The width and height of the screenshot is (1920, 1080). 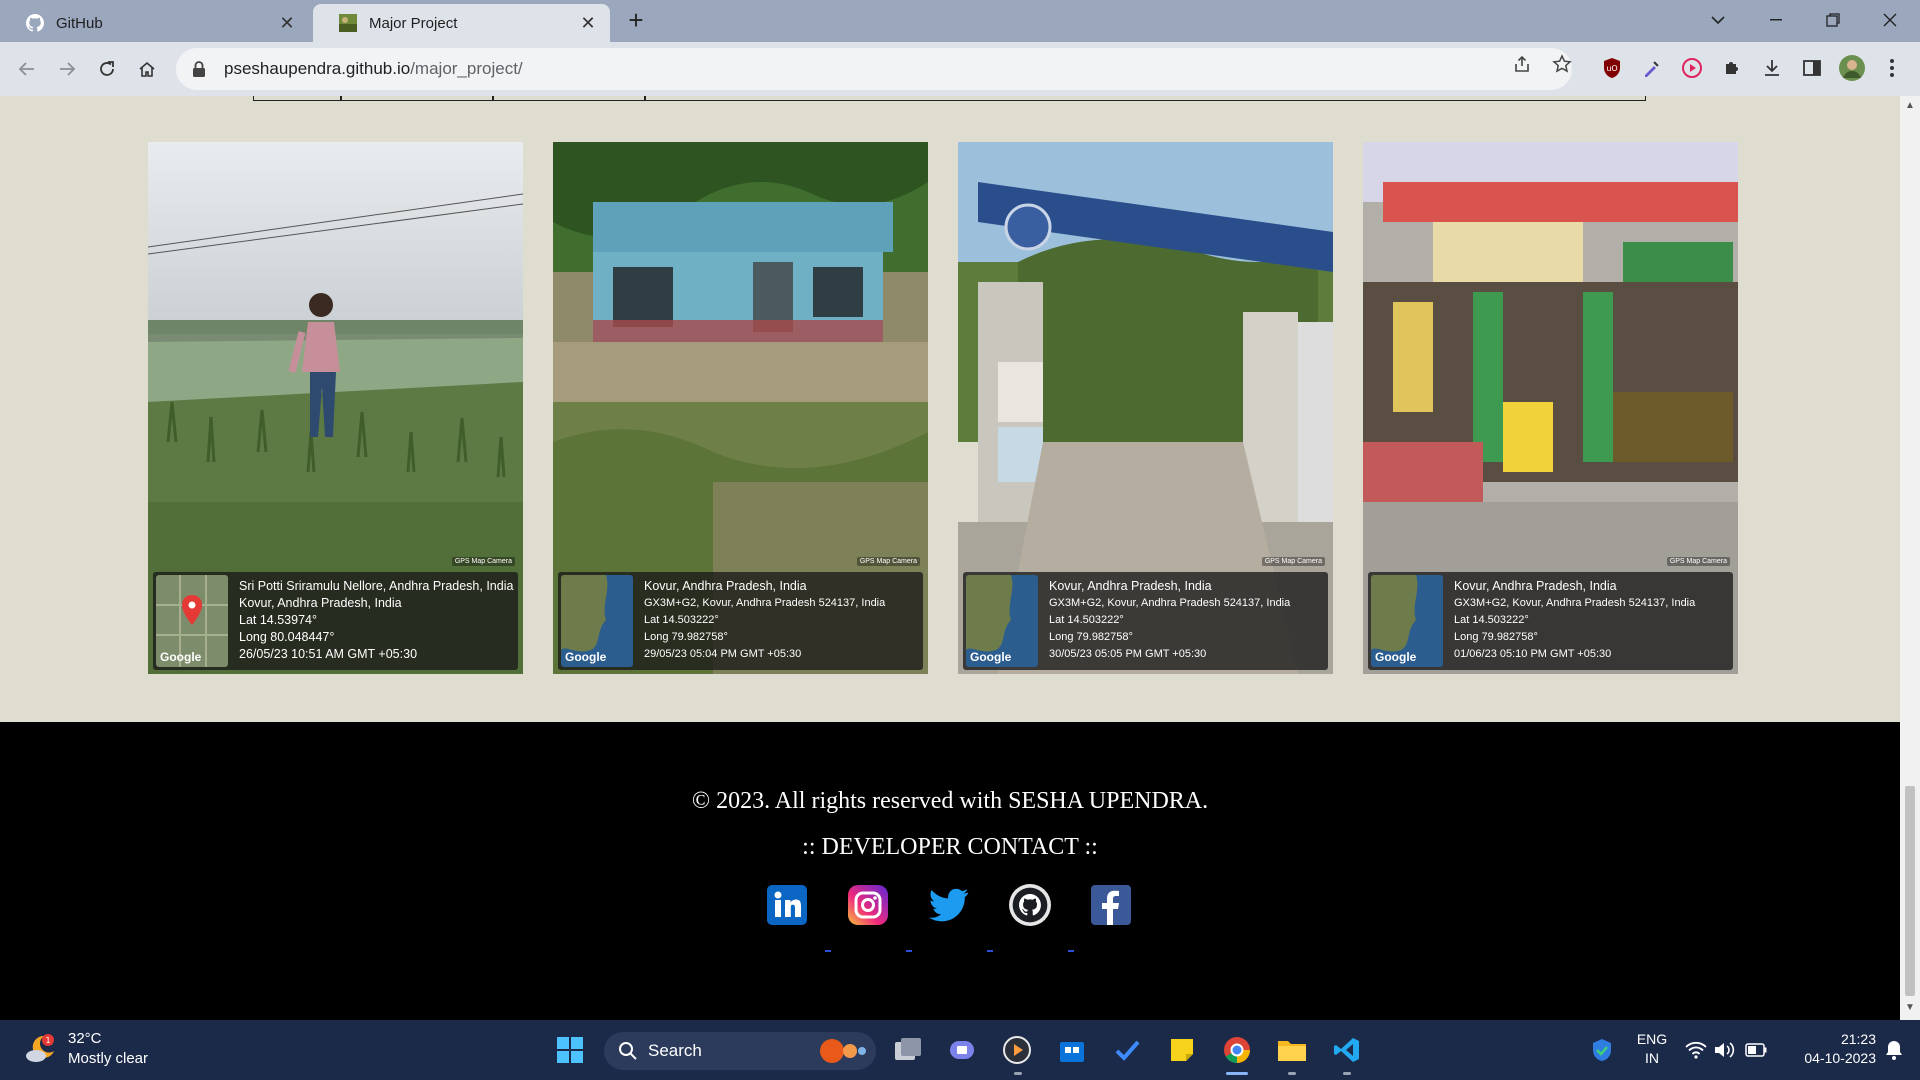 I want to click on restore-button, so click(x=1833, y=20).